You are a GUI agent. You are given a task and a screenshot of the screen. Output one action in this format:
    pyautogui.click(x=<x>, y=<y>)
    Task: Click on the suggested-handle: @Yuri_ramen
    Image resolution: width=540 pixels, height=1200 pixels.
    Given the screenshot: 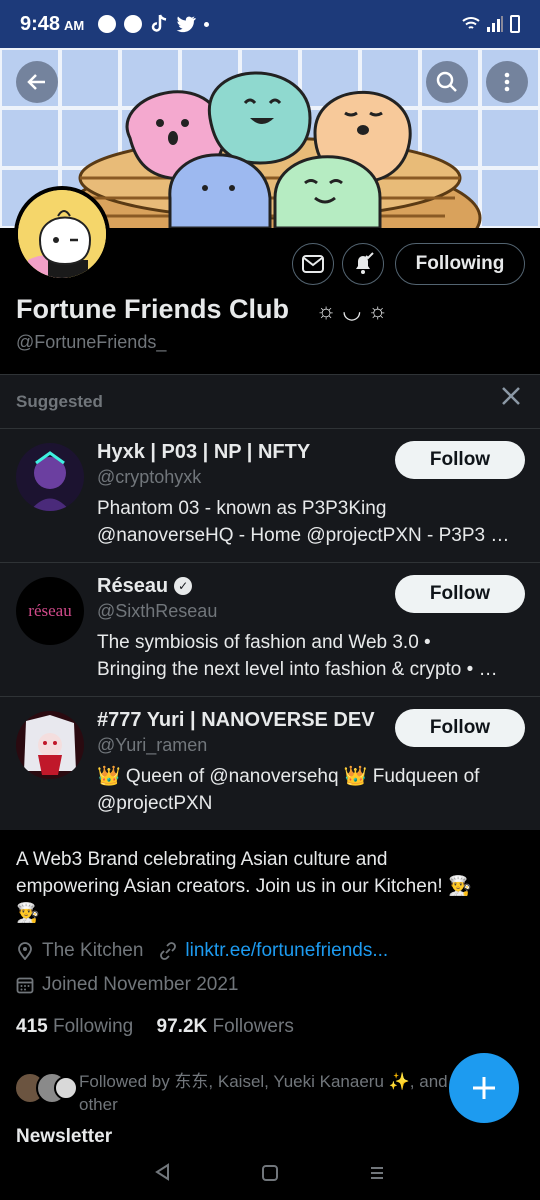 What is the action you would take?
    pyautogui.click(x=152, y=745)
    